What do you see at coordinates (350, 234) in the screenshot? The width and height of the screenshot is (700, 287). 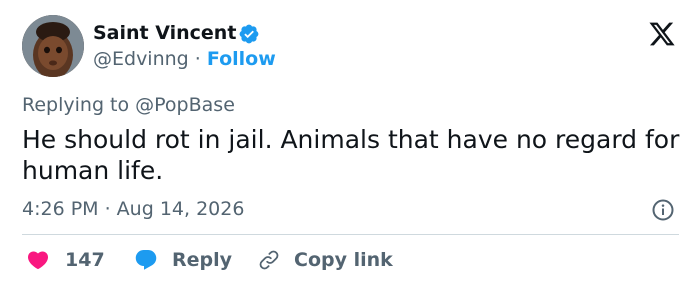 I see `divider` at bounding box center [350, 234].